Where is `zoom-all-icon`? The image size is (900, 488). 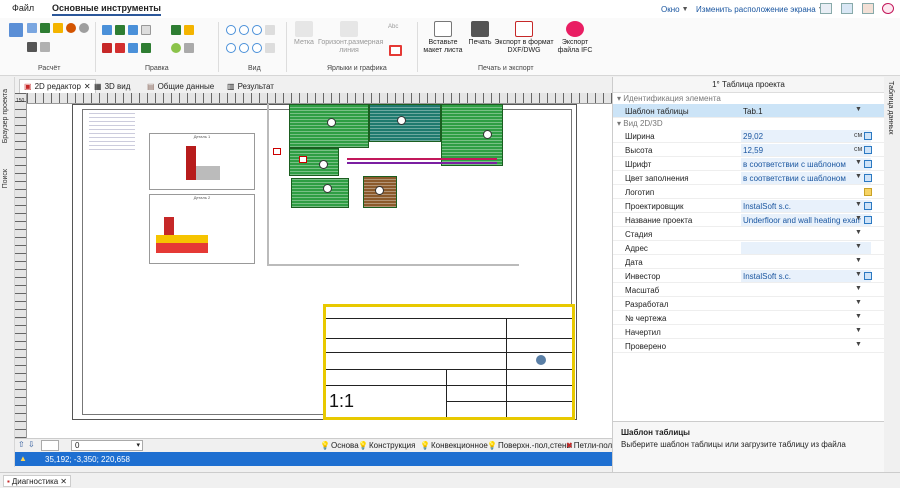 zoom-all-icon is located at coordinates (231, 48).